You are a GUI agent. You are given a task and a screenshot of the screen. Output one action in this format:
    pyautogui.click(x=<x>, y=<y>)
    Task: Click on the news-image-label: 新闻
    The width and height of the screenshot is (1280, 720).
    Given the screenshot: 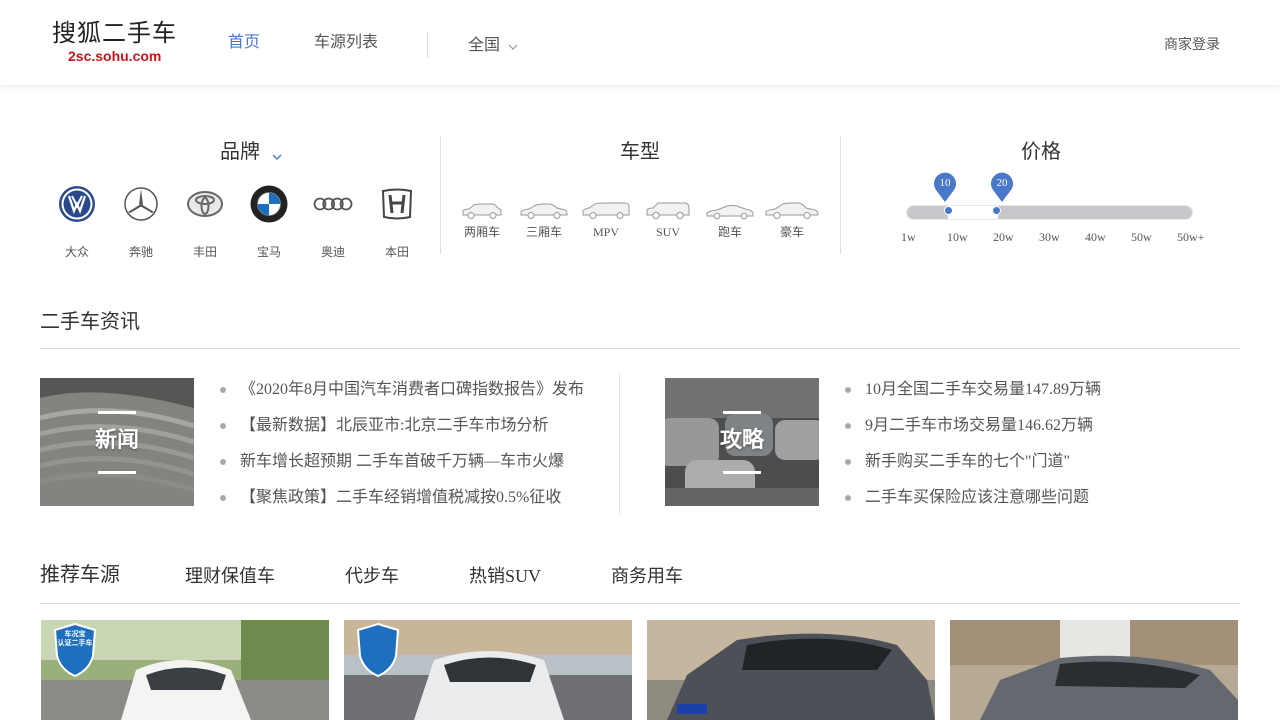 What is the action you would take?
    pyautogui.click(x=116, y=440)
    